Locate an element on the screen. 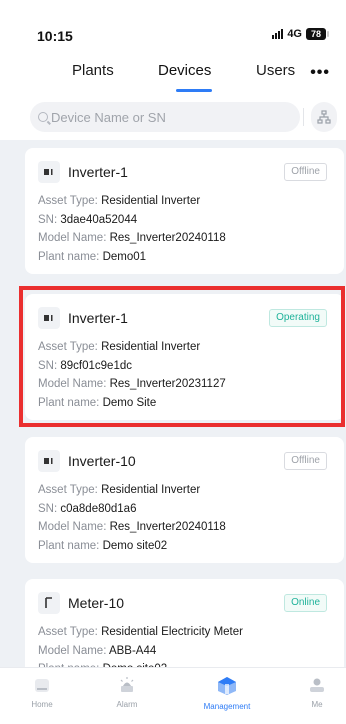 The width and height of the screenshot is (346, 724). nav-home: Home is located at coordinates (42, 692).